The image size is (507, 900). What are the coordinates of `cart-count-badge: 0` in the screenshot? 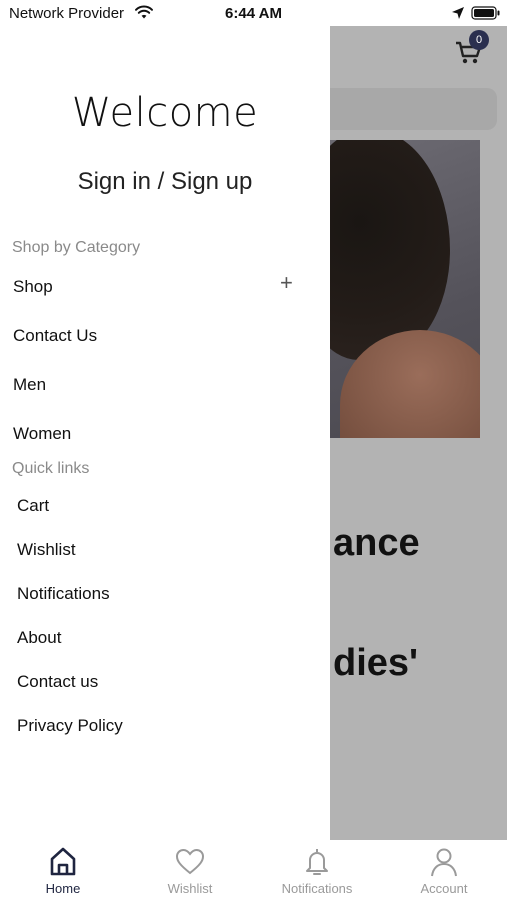 It's located at (479, 40).